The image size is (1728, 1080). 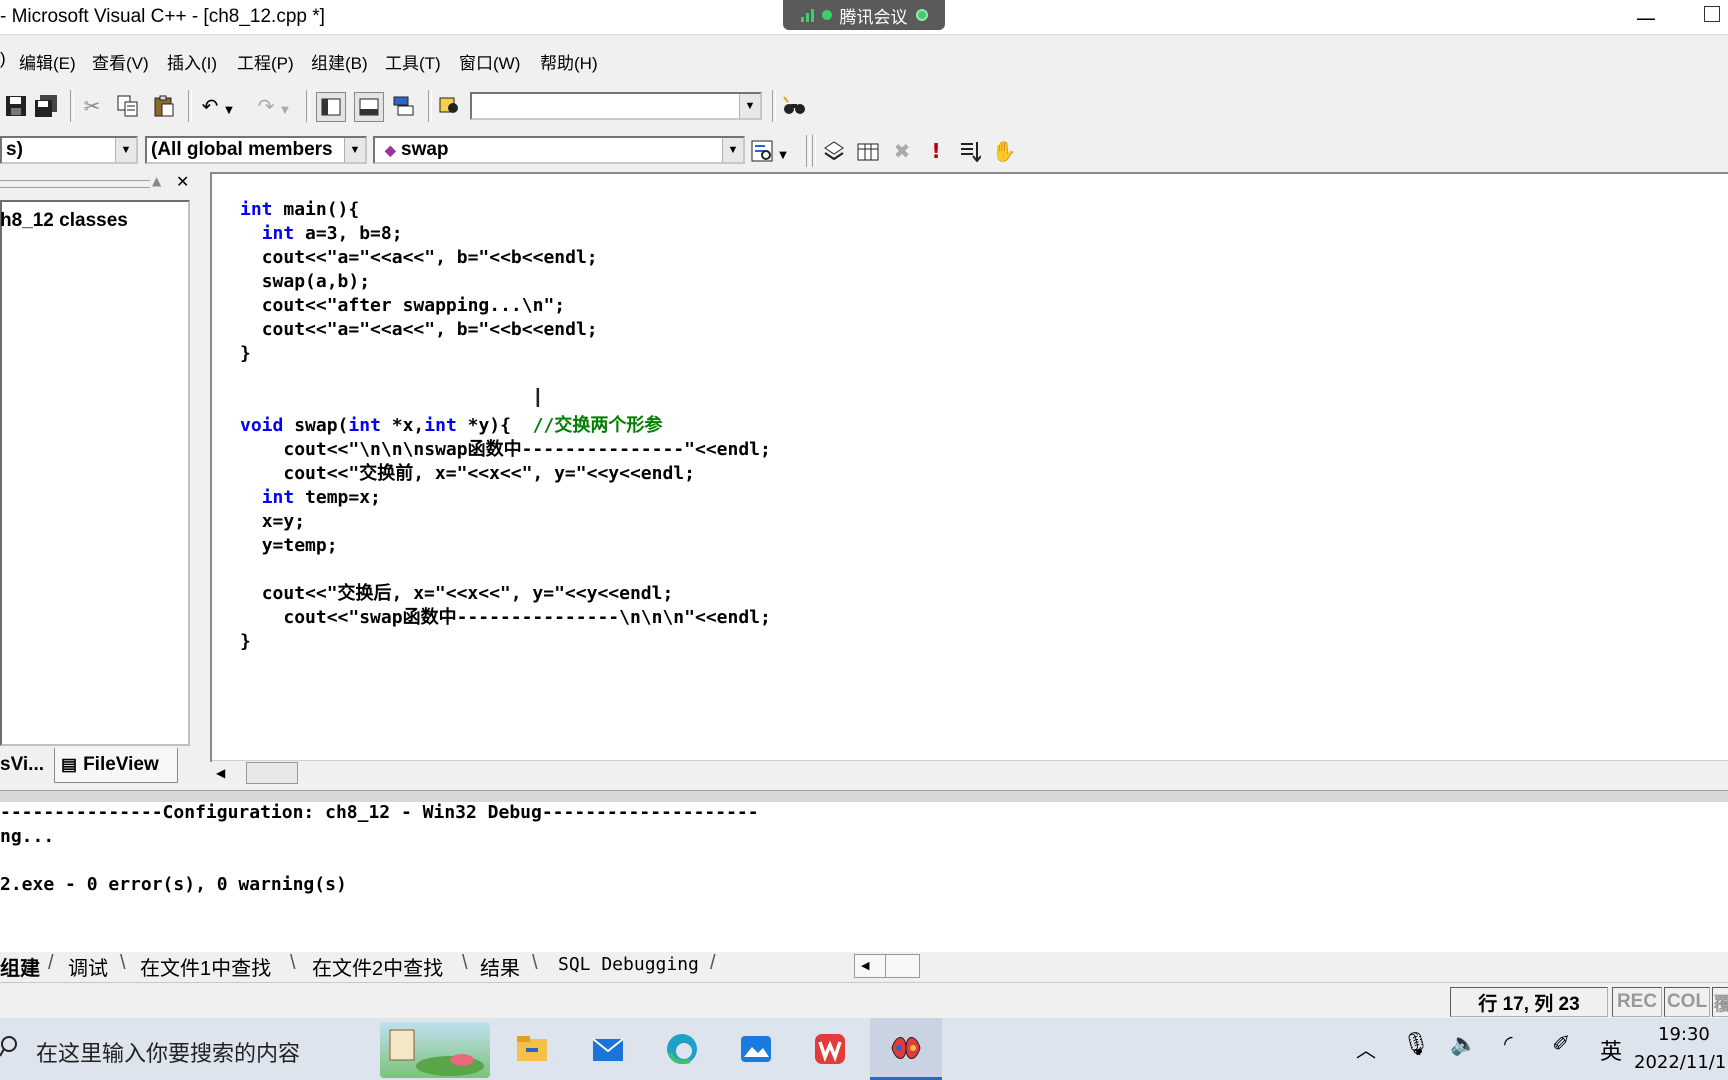 What do you see at coordinates (390, 150) in the screenshot?
I see `member-diamond-icon: ◆` at bounding box center [390, 150].